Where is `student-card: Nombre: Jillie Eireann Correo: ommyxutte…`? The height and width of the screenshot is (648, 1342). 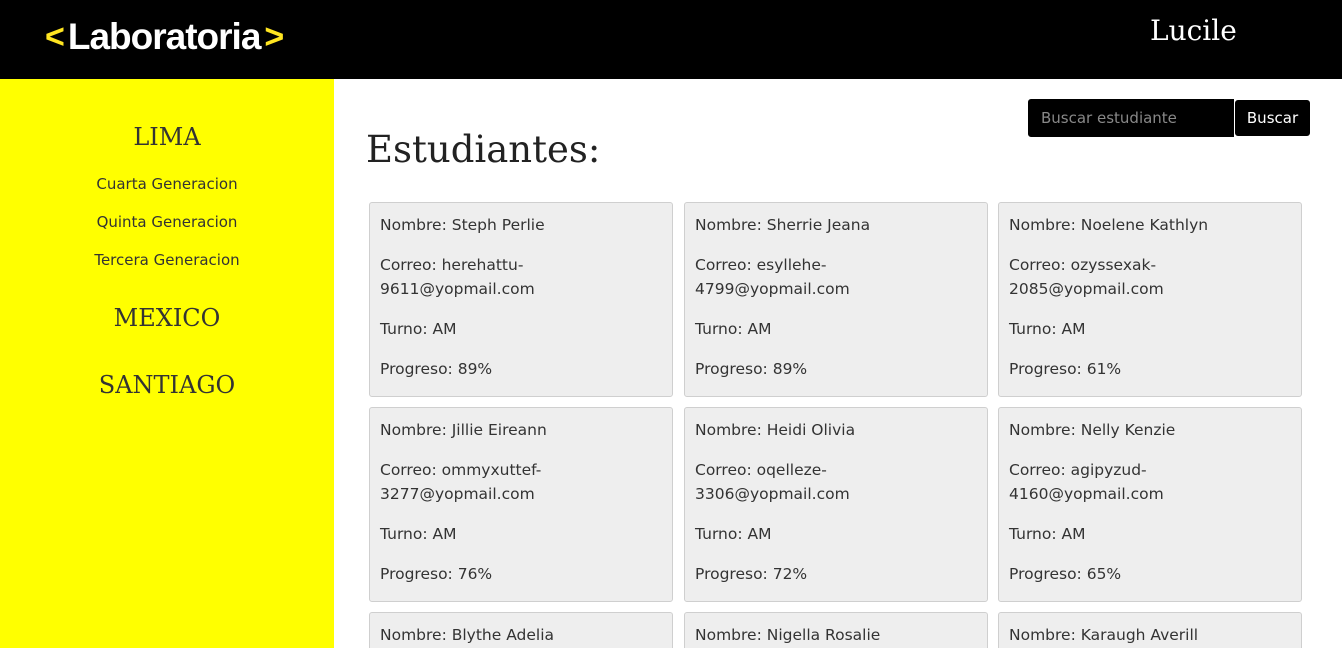
student-card: Nombre: Jillie Eireann Correo: ommyxutte… is located at coordinates (521, 504).